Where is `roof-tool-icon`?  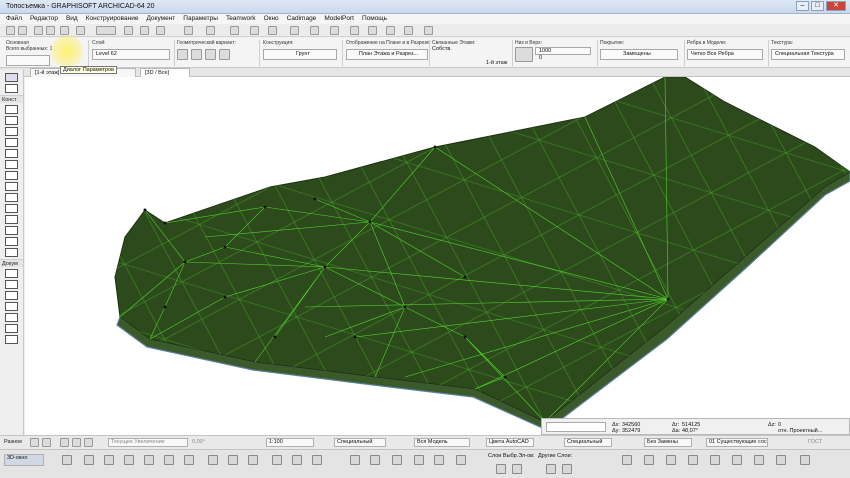 roof-tool-icon is located at coordinates (11, 175).